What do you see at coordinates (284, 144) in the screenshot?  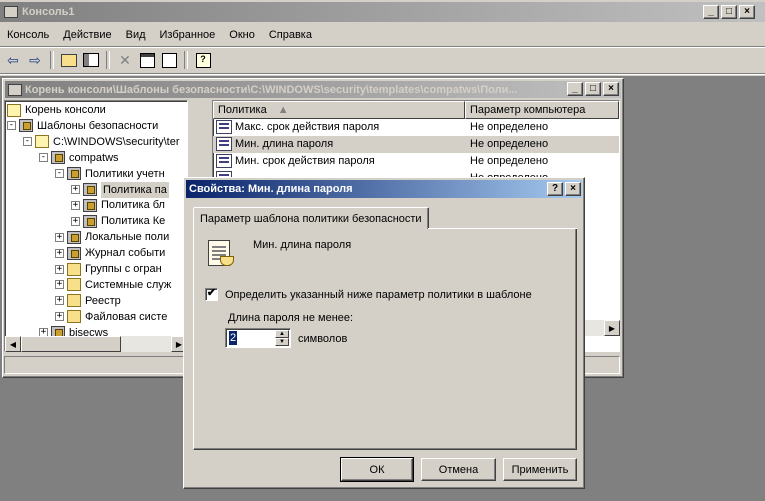 I see `policy-name-cell: Мин. длина пароля` at bounding box center [284, 144].